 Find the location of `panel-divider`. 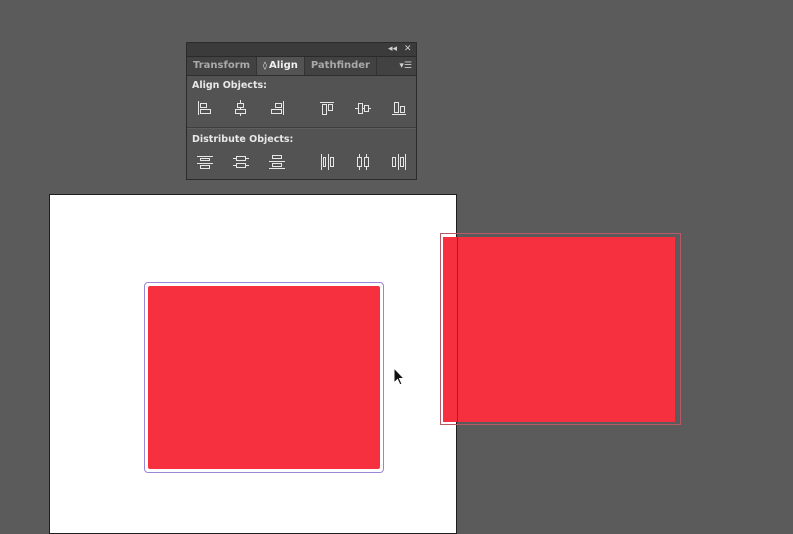

panel-divider is located at coordinates (301, 128).